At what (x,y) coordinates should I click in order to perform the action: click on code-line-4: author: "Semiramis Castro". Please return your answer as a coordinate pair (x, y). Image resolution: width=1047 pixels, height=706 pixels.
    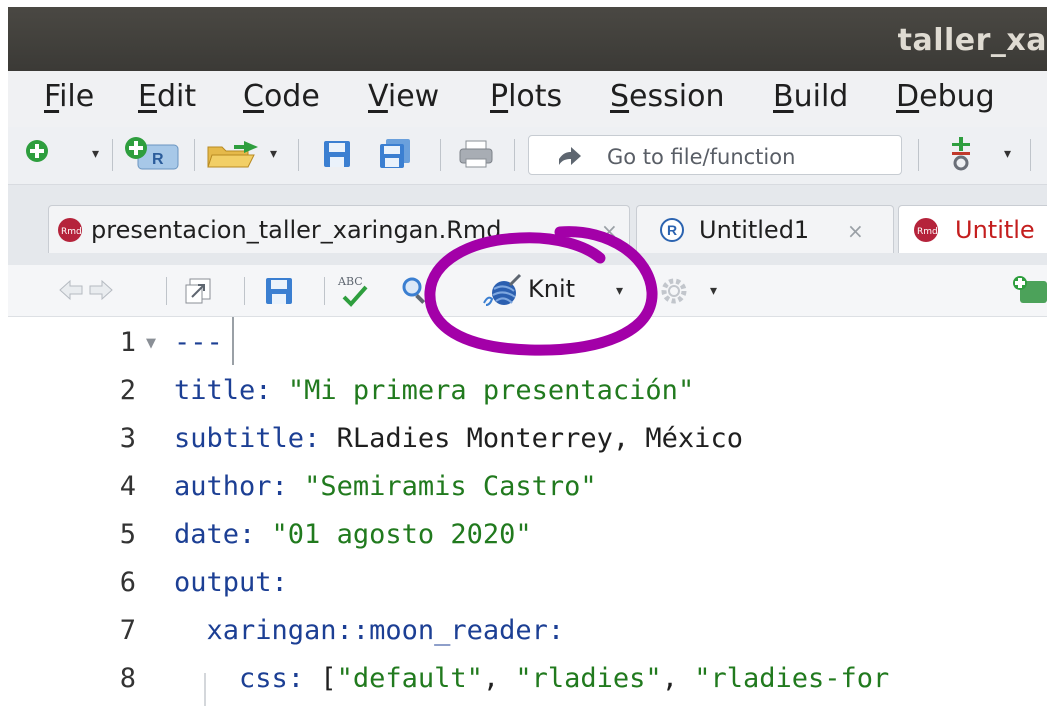
    Looking at the image, I should click on (385, 486).